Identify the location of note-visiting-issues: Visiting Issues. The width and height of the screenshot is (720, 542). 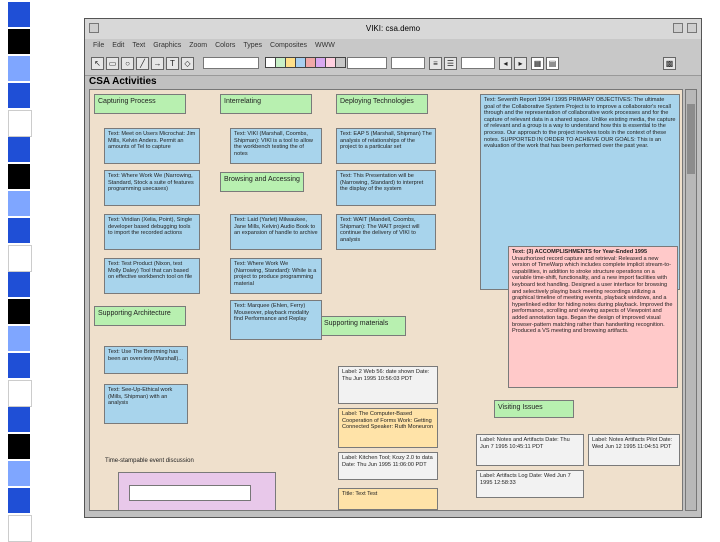
(534, 409).